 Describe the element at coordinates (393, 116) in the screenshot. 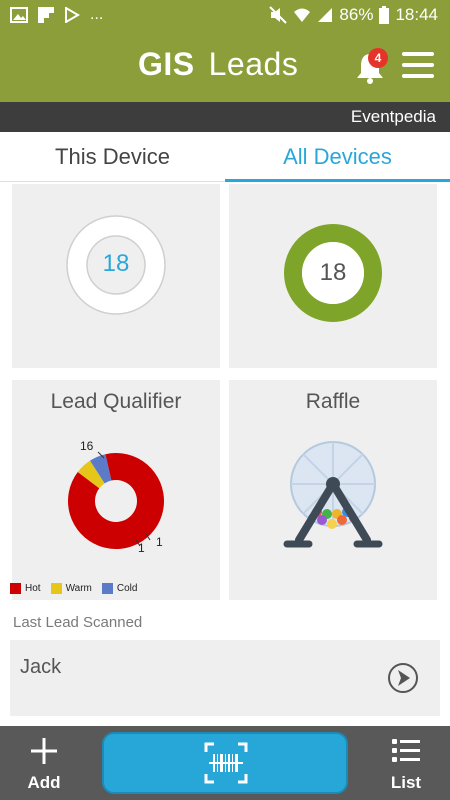

I see `event-name: Eventpedia` at that location.